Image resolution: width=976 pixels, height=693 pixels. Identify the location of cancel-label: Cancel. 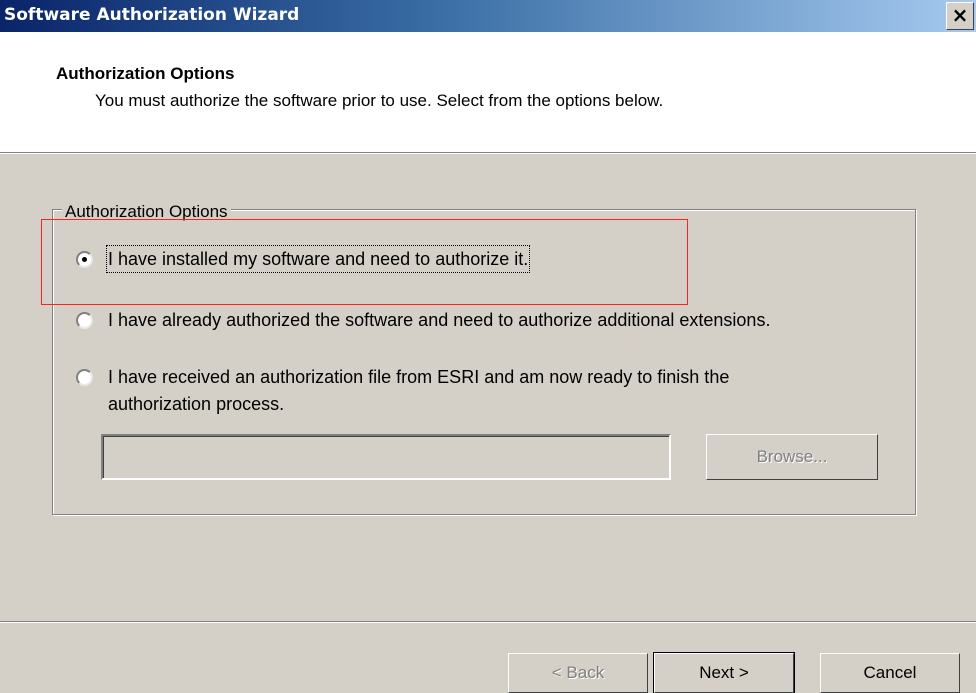
(890, 672).